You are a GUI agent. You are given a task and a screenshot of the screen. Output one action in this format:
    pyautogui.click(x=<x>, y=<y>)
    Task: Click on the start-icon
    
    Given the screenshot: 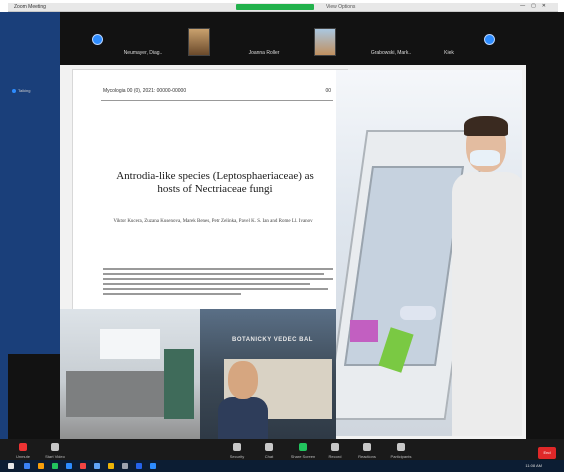 What is the action you would take?
    pyautogui.click(x=11, y=466)
    